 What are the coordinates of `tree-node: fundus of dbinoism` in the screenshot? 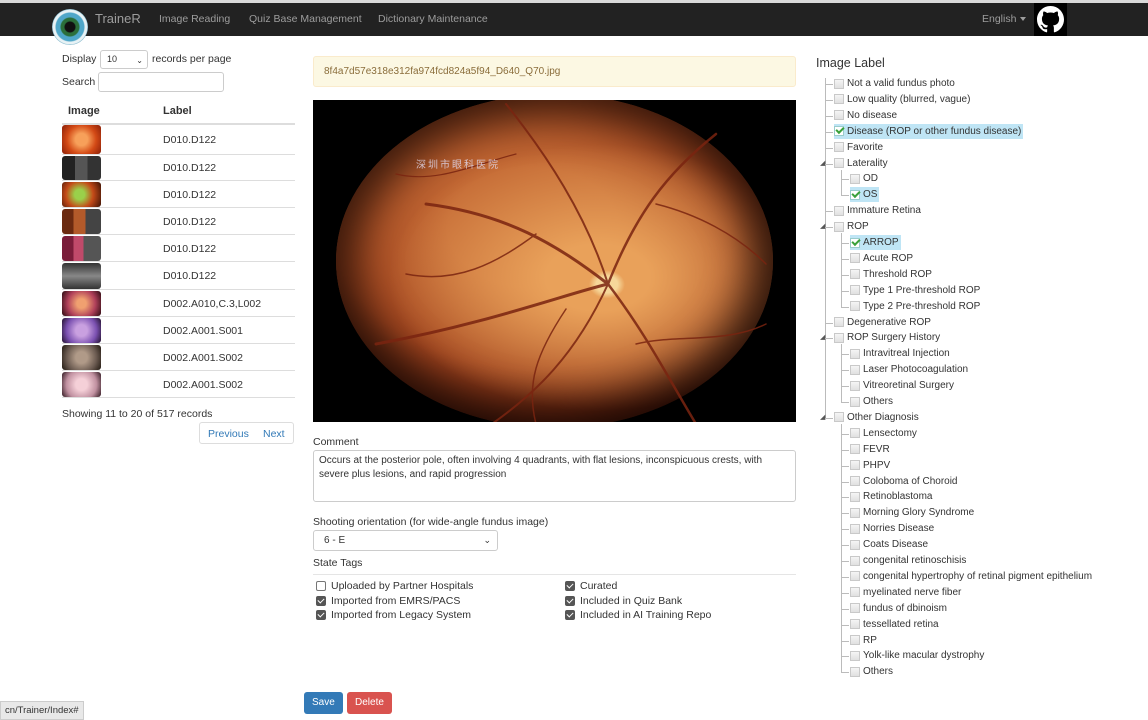 It's located at (898, 608).